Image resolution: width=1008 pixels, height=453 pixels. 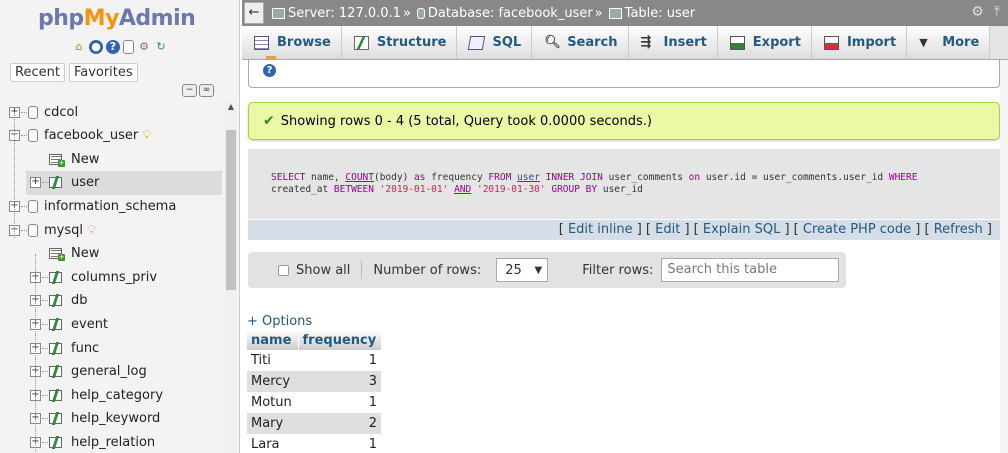 I want to click on box-top-icon, so click(x=271, y=58).